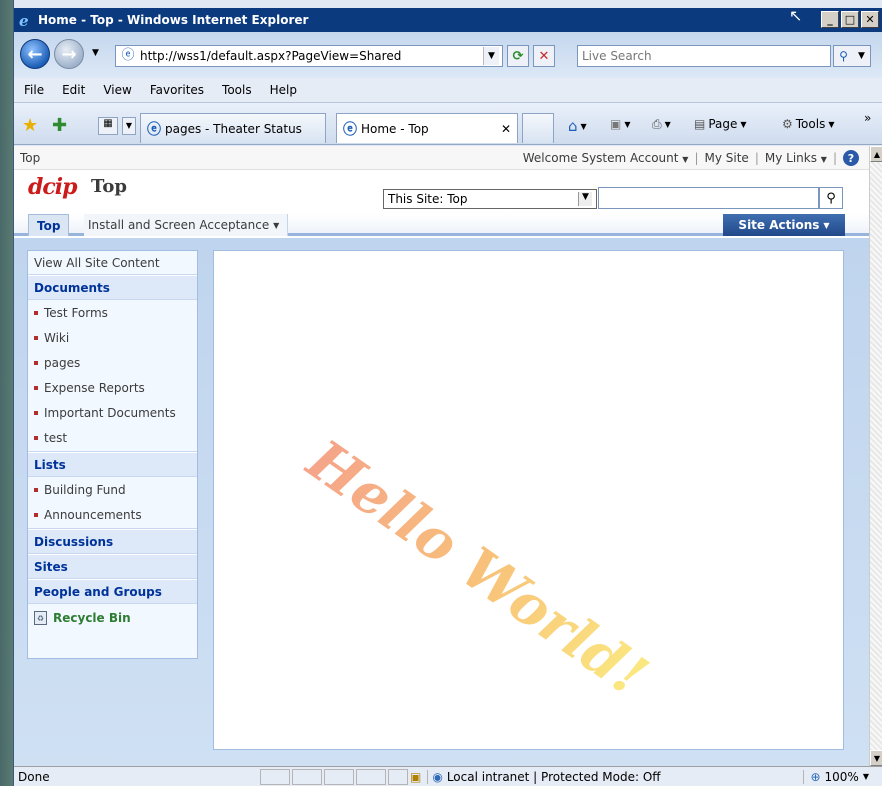 The width and height of the screenshot is (882, 786). Describe the element at coordinates (852, 56) in the screenshot. I see `search-button: ⚲ ▼` at that location.